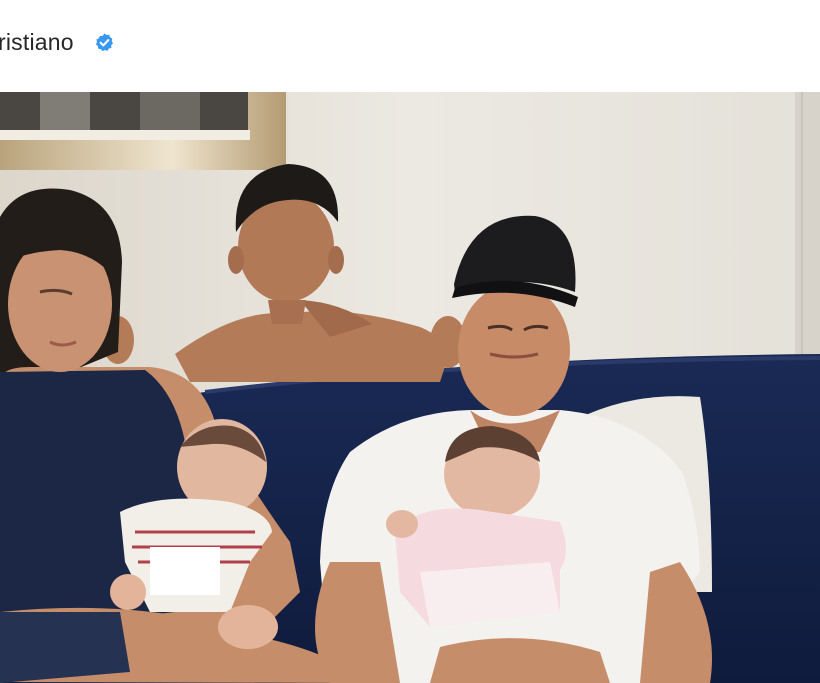 The height and width of the screenshot is (683, 820). I want to click on picture-frame, so click(143, 131).